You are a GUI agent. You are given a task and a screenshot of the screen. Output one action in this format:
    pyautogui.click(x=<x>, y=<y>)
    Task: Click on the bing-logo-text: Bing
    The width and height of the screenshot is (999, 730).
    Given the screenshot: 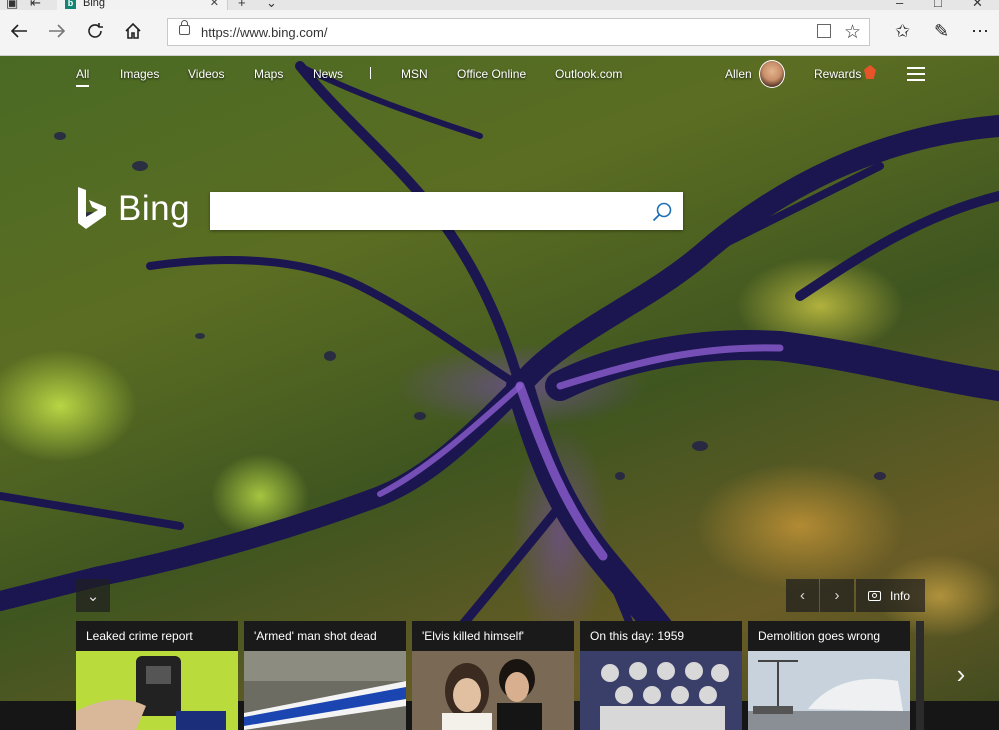 What is the action you would take?
    pyautogui.click(x=154, y=208)
    